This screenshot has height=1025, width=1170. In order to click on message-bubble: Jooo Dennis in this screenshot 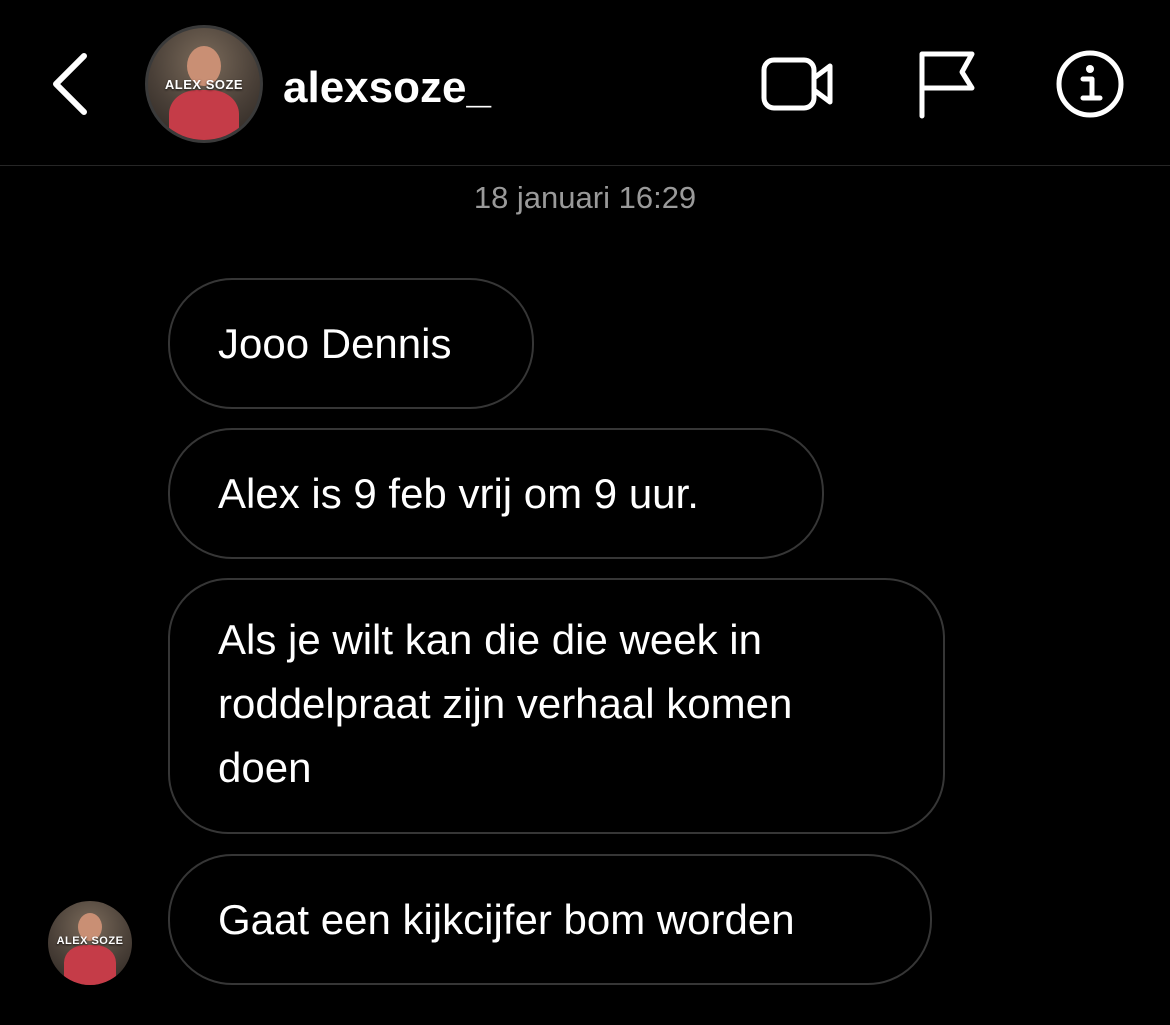, I will do `click(351, 343)`.